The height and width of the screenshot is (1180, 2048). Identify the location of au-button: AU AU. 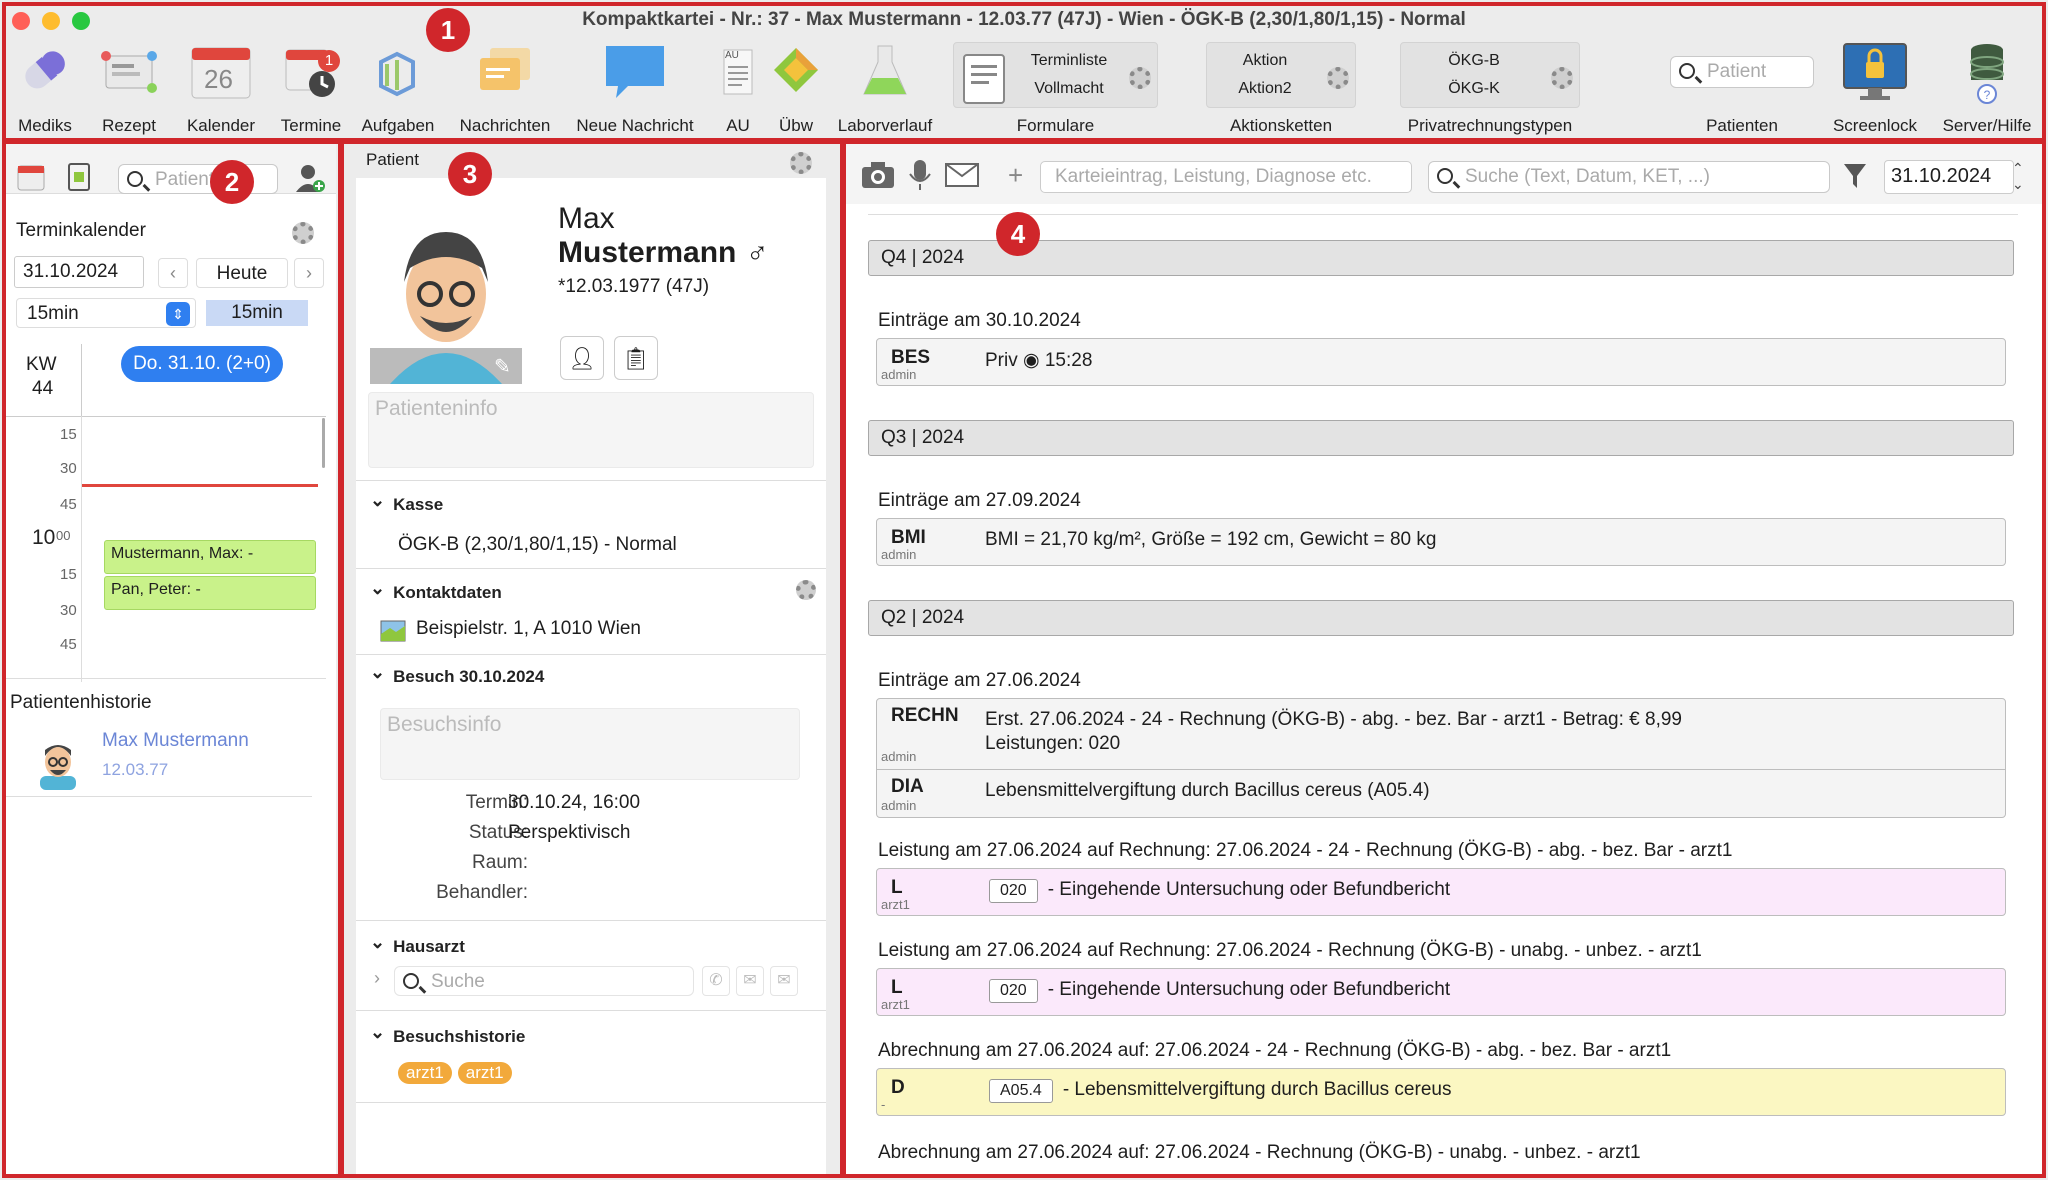
(738, 86).